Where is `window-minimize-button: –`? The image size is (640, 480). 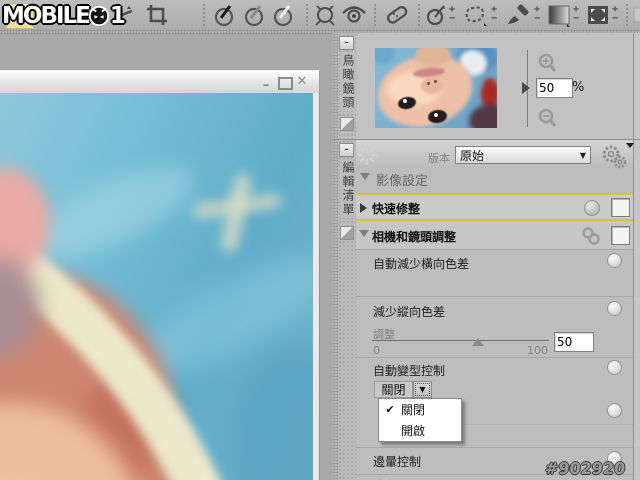
window-minimize-button: – is located at coordinates (266, 85).